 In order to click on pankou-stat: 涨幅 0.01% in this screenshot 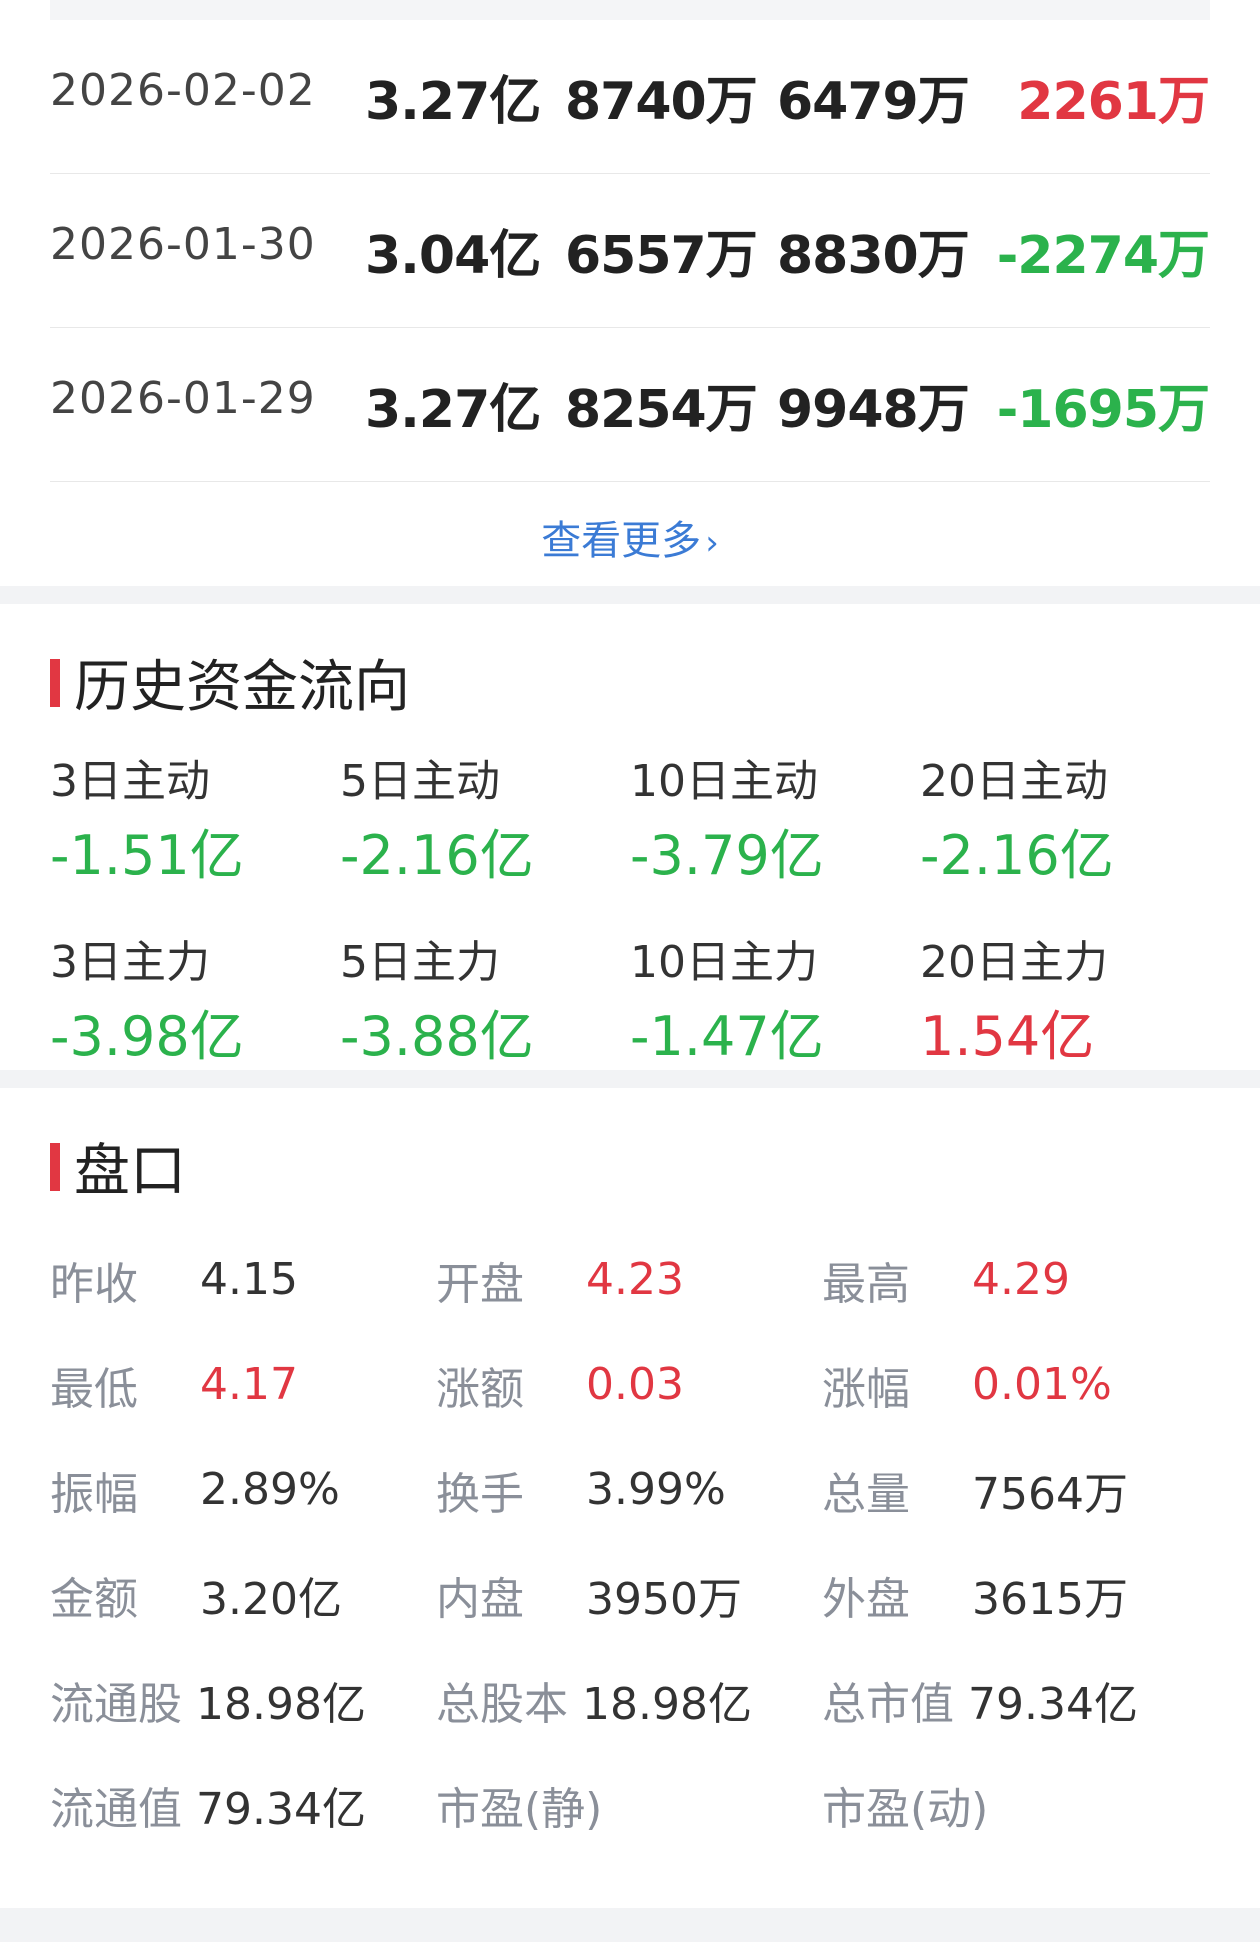, I will do `click(1015, 1384)`.